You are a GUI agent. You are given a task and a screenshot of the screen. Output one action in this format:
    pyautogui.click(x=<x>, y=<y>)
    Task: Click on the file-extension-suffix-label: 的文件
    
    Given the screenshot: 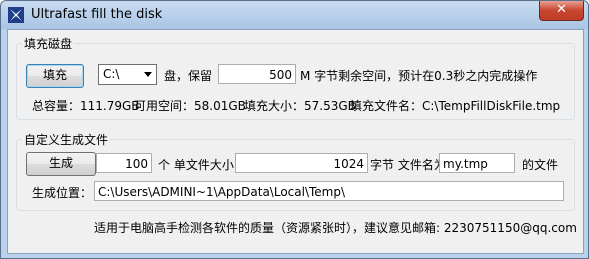 What is the action you would take?
    pyautogui.click(x=540, y=165)
    